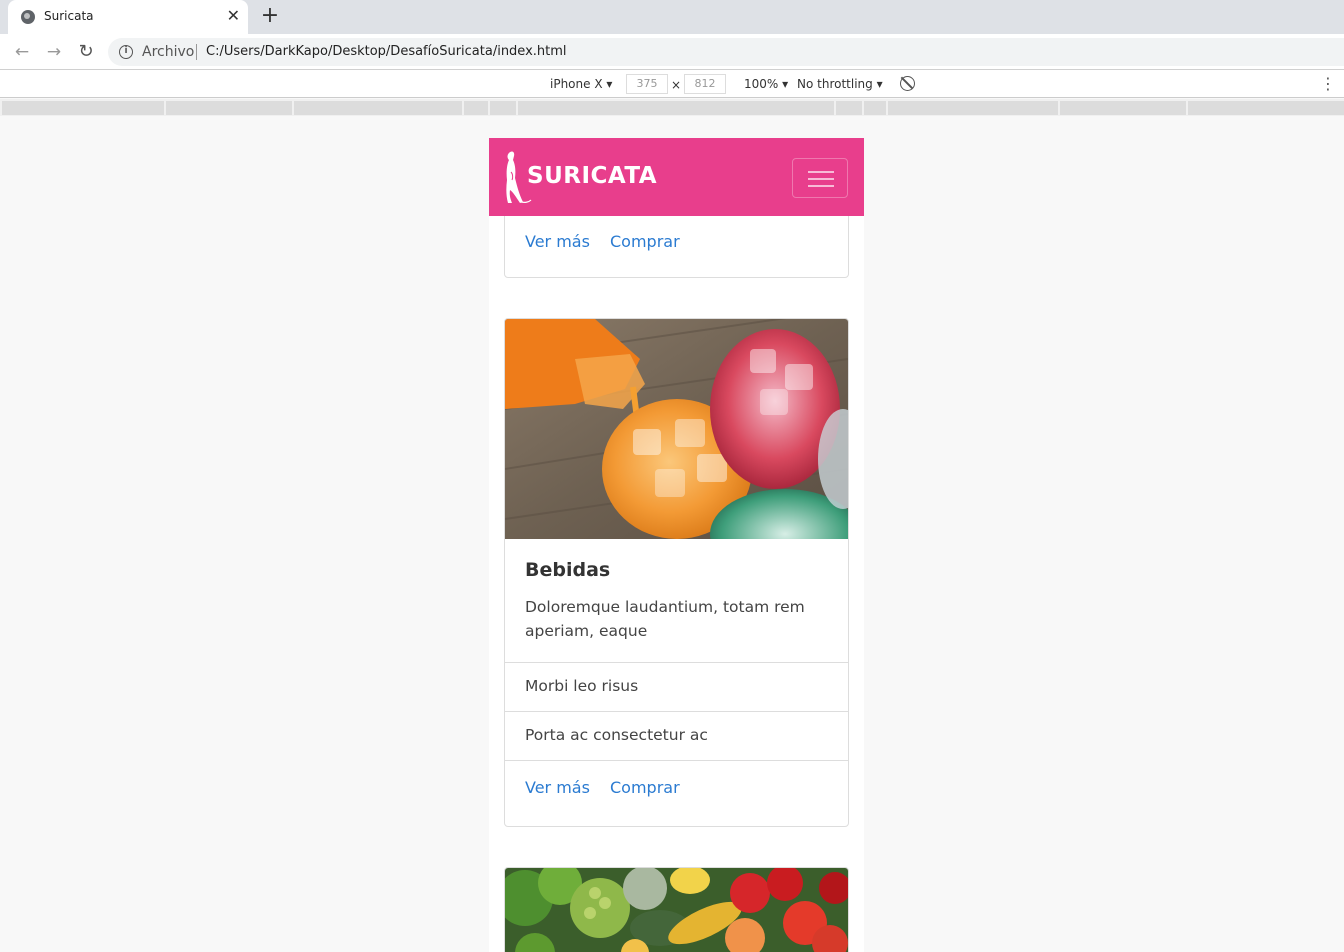 The width and height of the screenshot is (1344, 952). I want to click on more-options-icon: ⋮, so click(1328, 84).